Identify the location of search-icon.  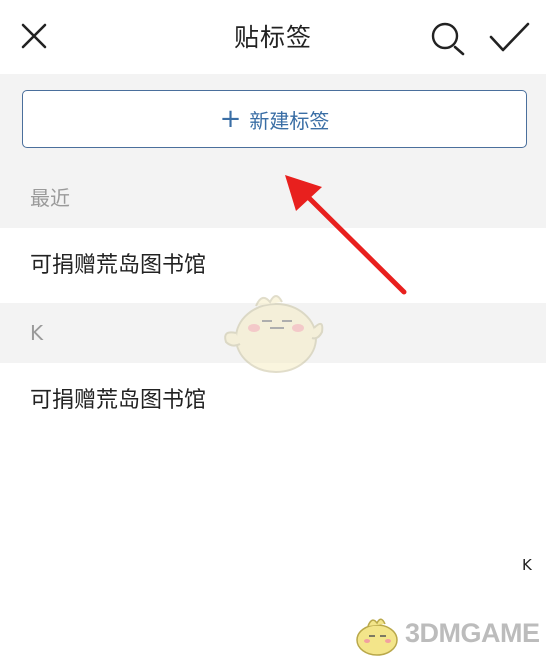
(448, 39).